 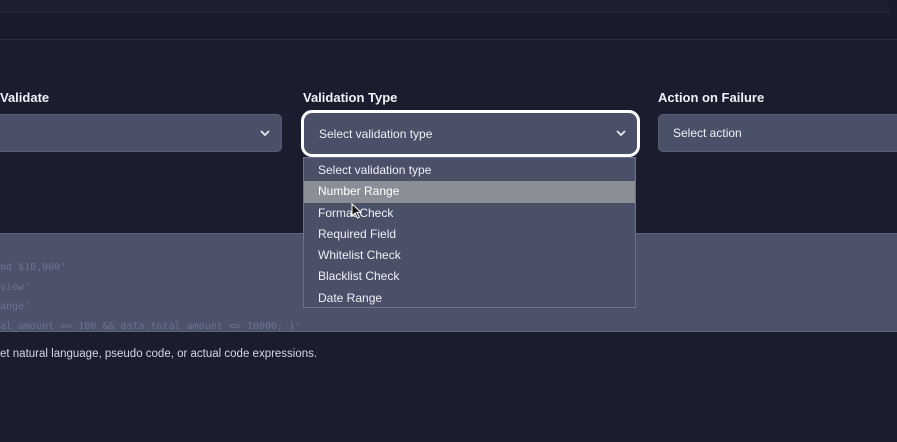 What do you see at coordinates (469, 170) in the screenshot?
I see `option-select-validation-type: Select validation type` at bounding box center [469, 170].